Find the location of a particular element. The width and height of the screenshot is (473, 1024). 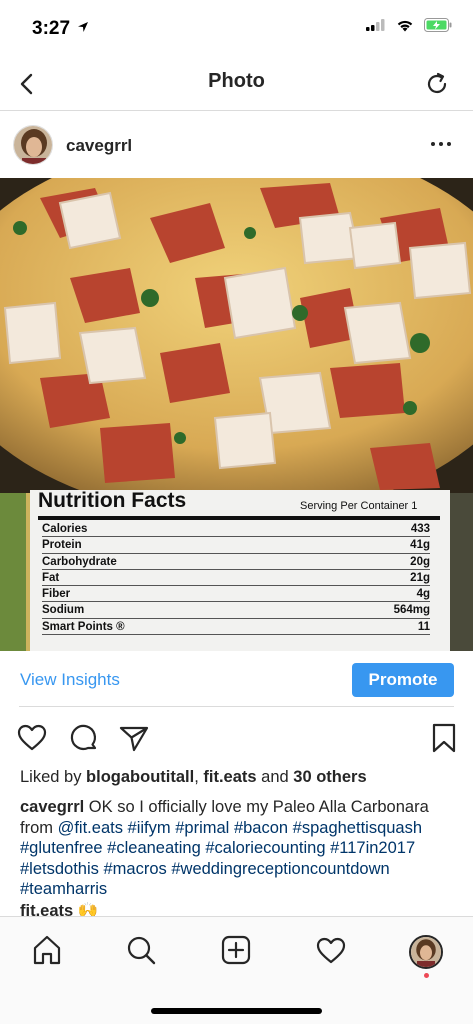

new-post-icon is located at coordinates (236, 950).